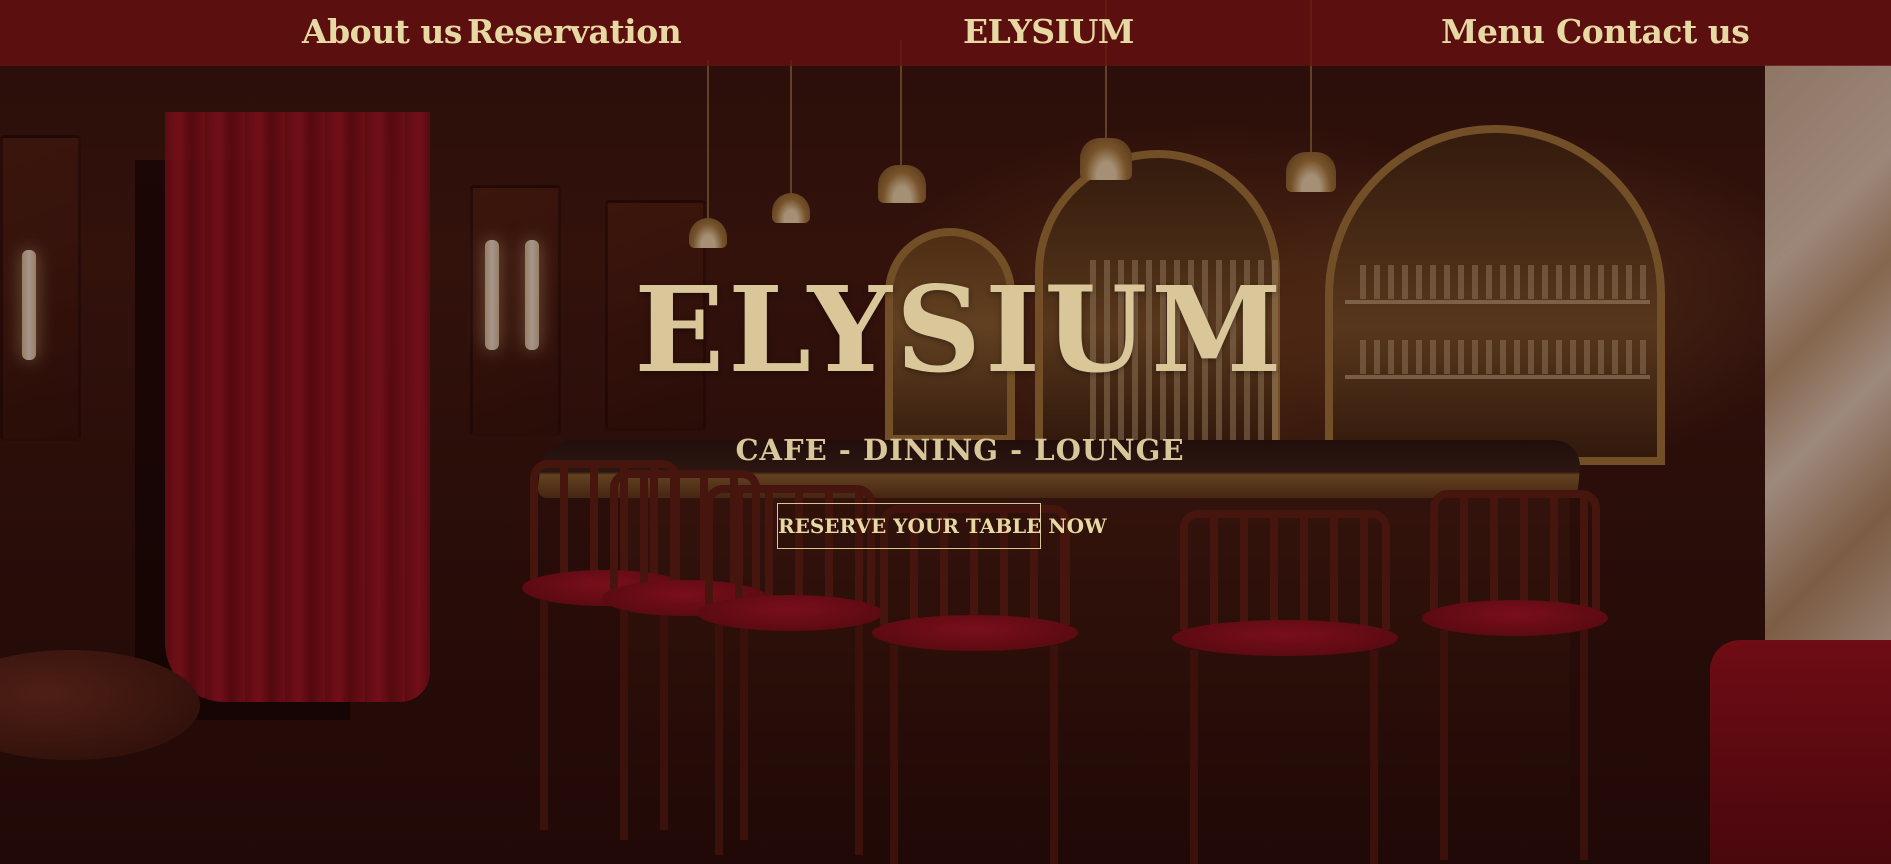 The width and height of the screenshot is (1891, 864). I want to click on nav-link-reservation: Reservation, so click(574, 32).